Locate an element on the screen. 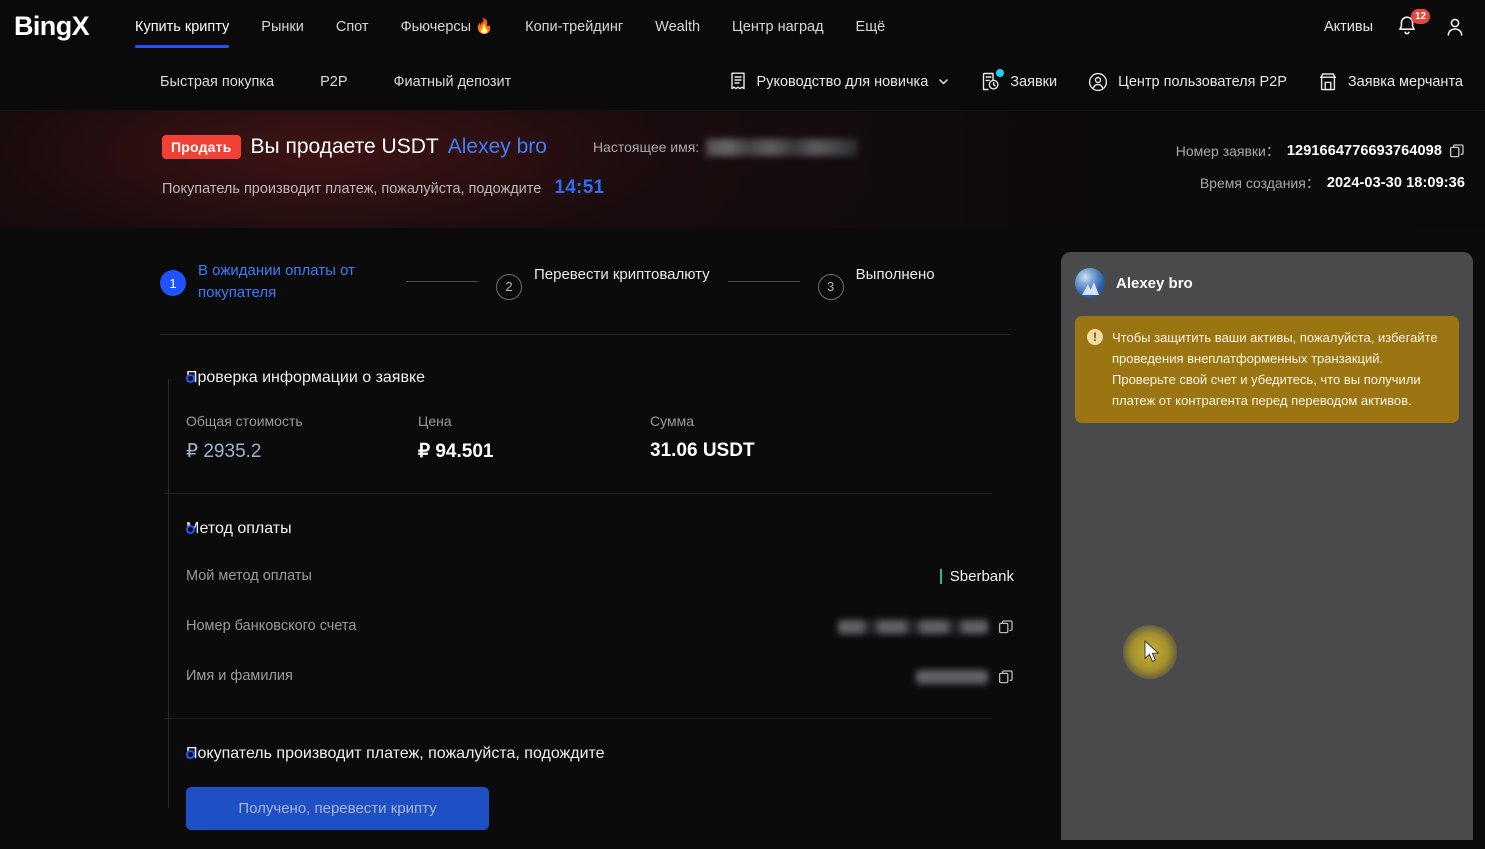 Image resolution: width=1485 pixels, height=849 pixels. total-cost-cell: Общая стоимость ₽ 2935.2 is located at coordinates (302, 438).